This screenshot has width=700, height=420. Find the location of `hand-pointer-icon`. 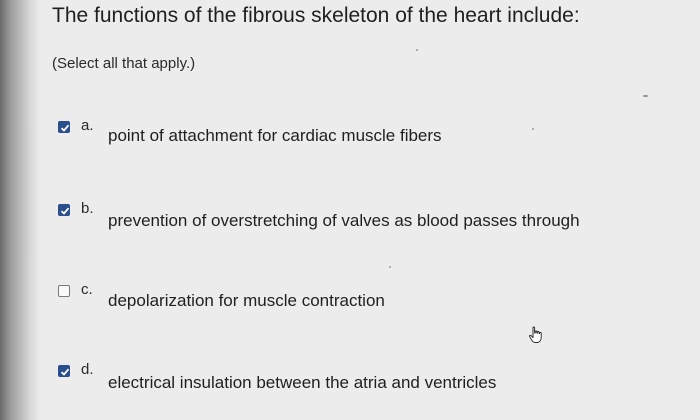

hand-pointer-icon is located at coordinates (535, 334).